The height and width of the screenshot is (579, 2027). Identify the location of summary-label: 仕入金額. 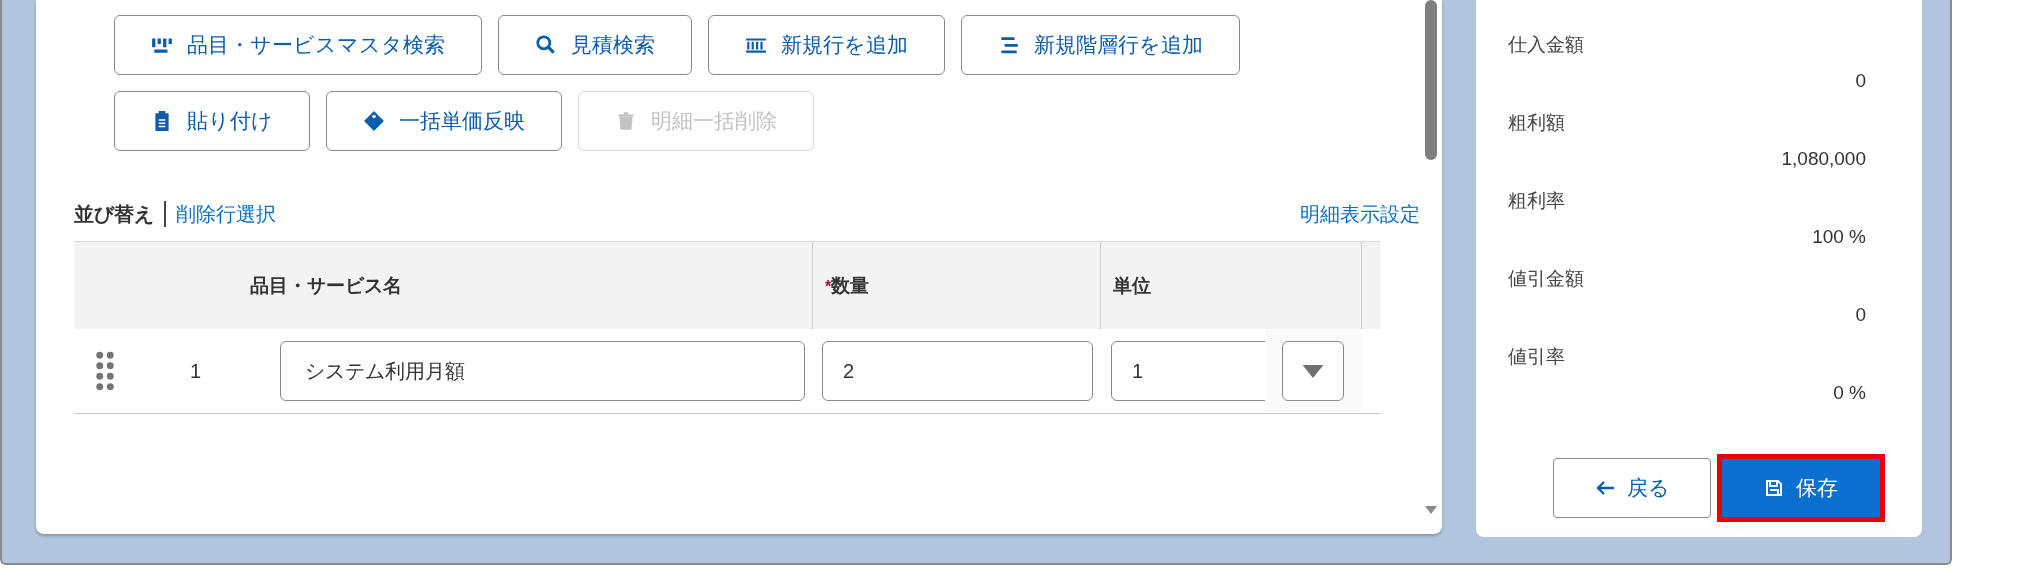
(1546, 45).